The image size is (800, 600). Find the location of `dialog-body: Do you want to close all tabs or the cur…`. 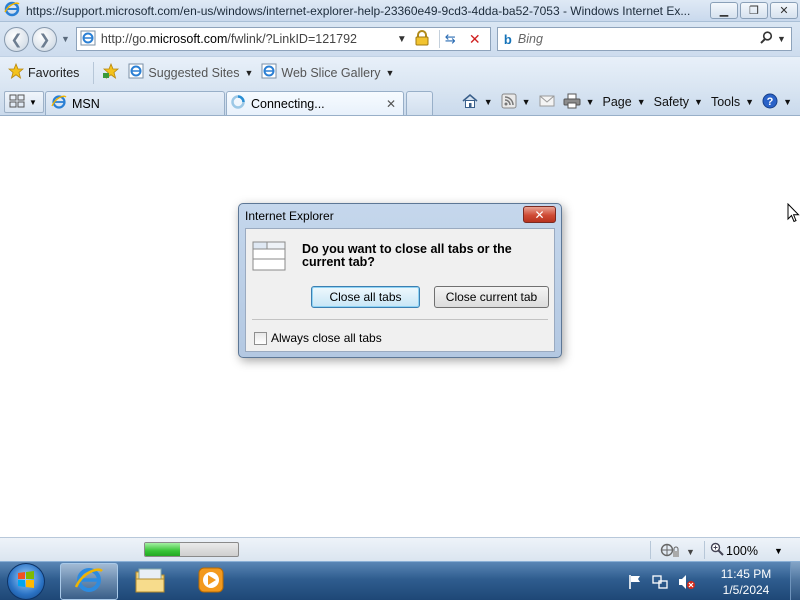

dialog-body: Do you want to close all tabs or the cur… is located at coordinates (400, 290).